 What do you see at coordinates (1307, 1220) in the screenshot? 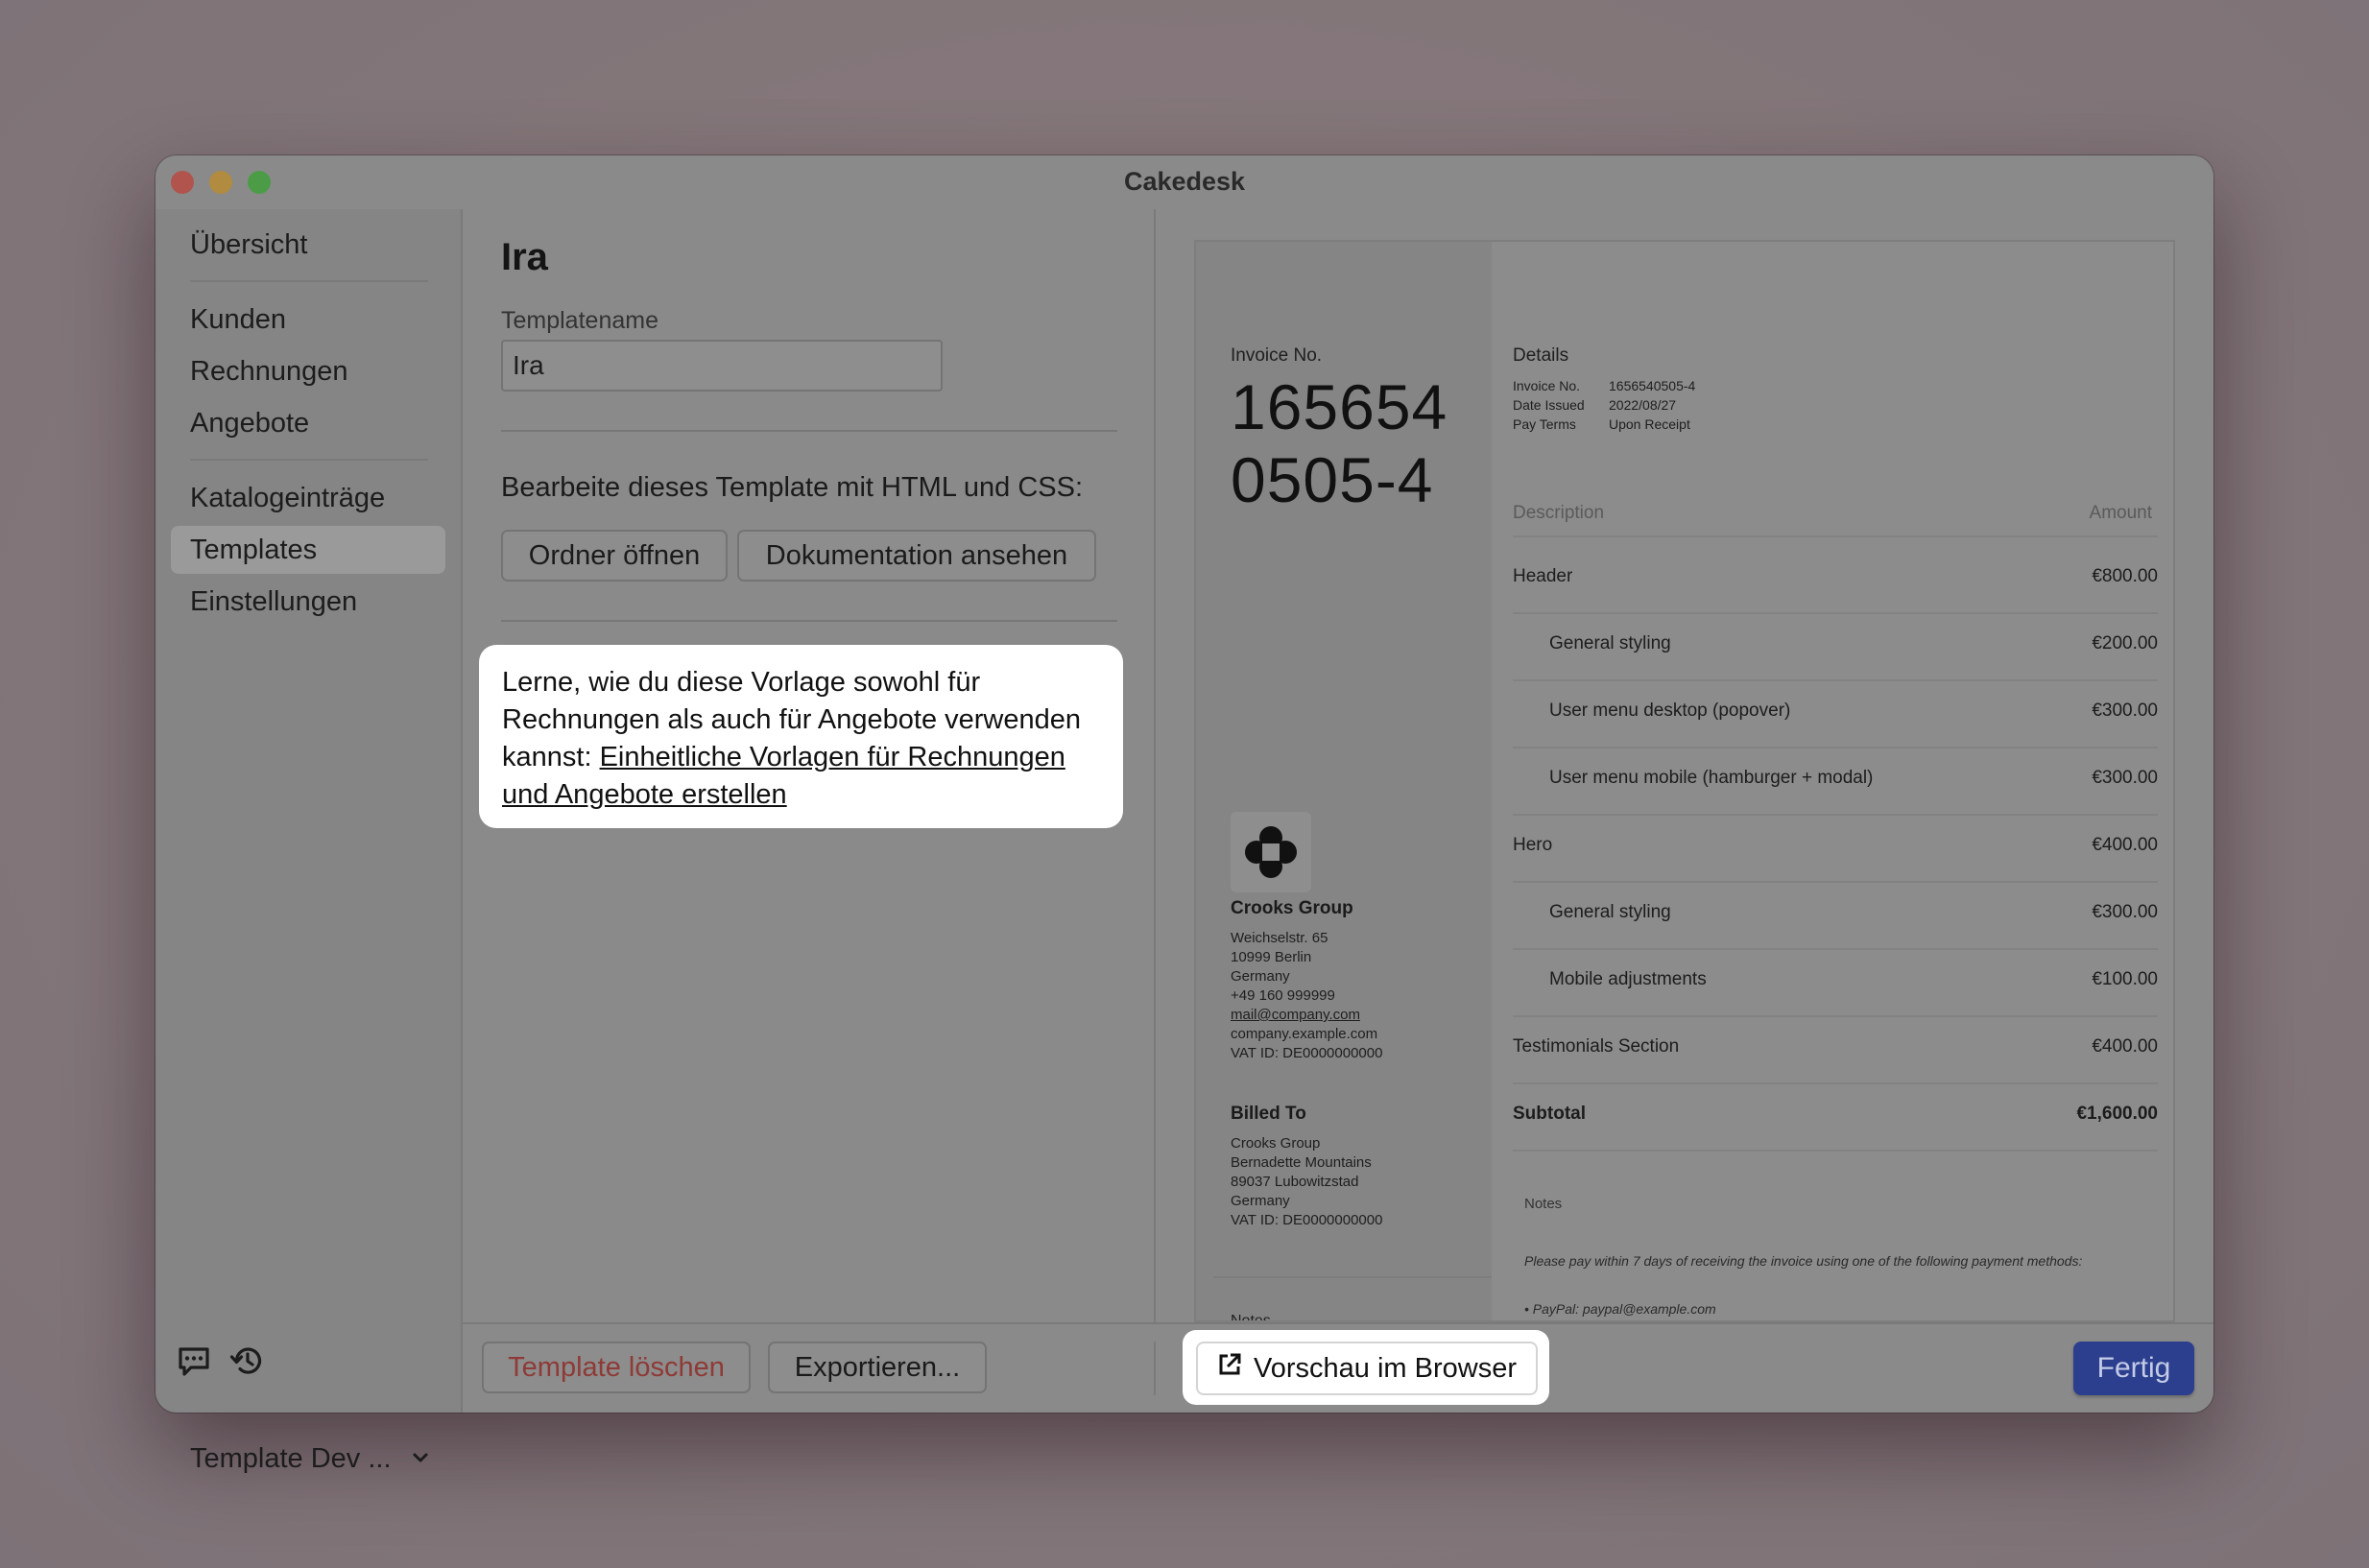
I see `billed-to-vat: VAT ID: DE0000000000` at bounding box center [1307, 1220].